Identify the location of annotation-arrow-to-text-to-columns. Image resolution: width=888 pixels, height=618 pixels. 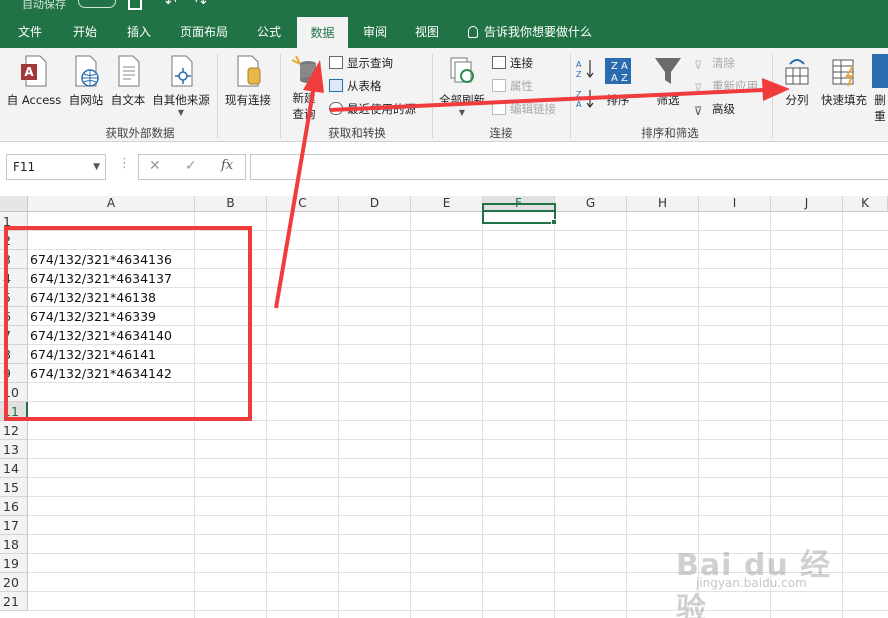
(559, 95).